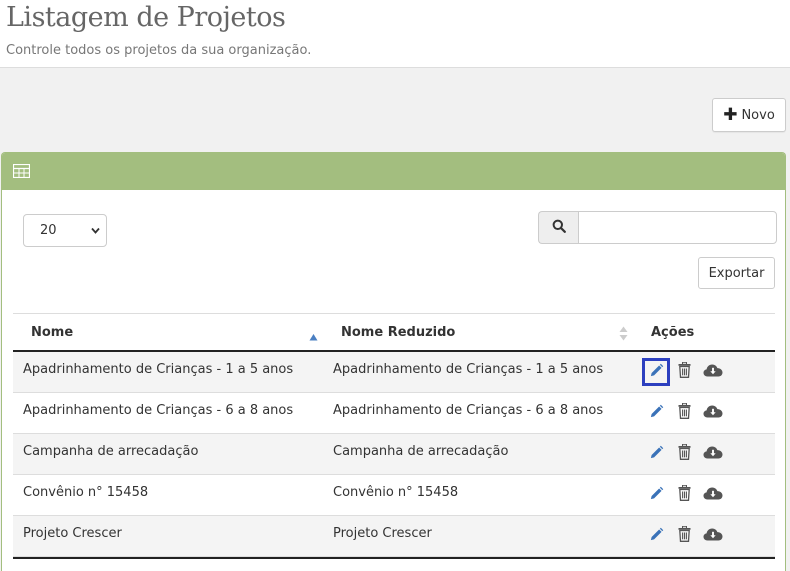 The width and height of the screenshot is (790, 571). I want to click on new-project-button: ✚ Novo, so click(749, 115).